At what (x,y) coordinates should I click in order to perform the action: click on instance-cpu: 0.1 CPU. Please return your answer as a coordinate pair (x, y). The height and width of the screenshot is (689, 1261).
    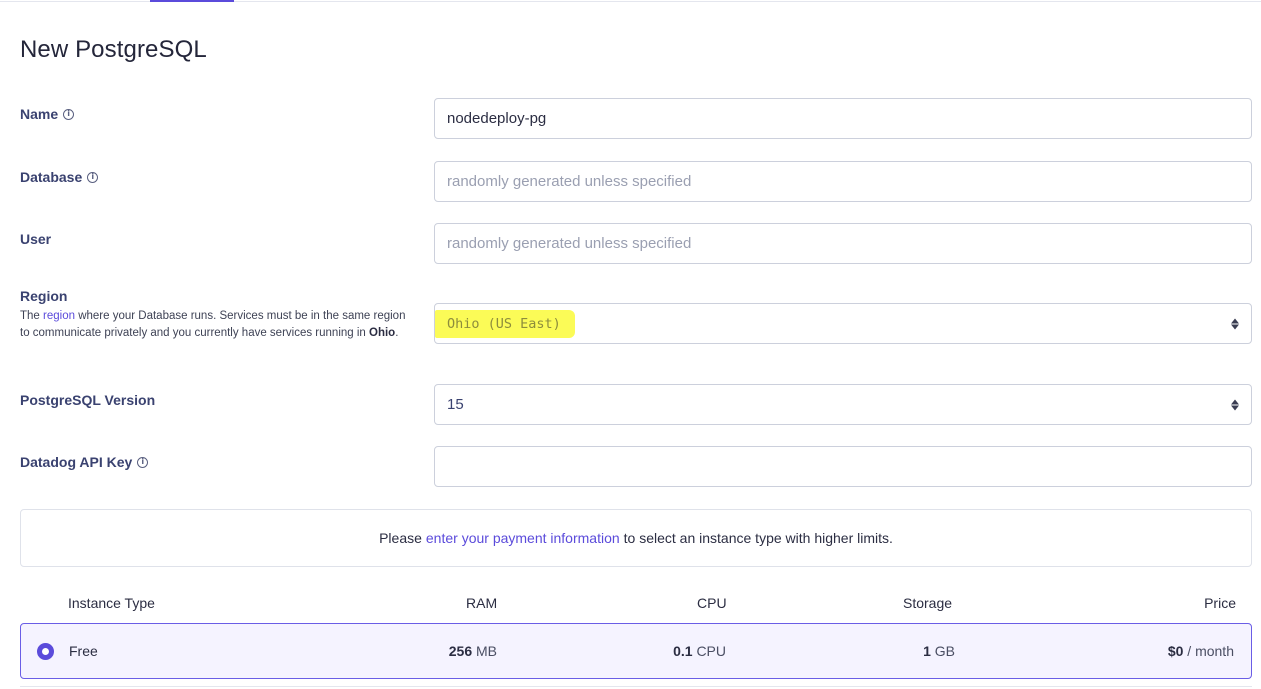
    Looking at the image, I should click on (699, 651).